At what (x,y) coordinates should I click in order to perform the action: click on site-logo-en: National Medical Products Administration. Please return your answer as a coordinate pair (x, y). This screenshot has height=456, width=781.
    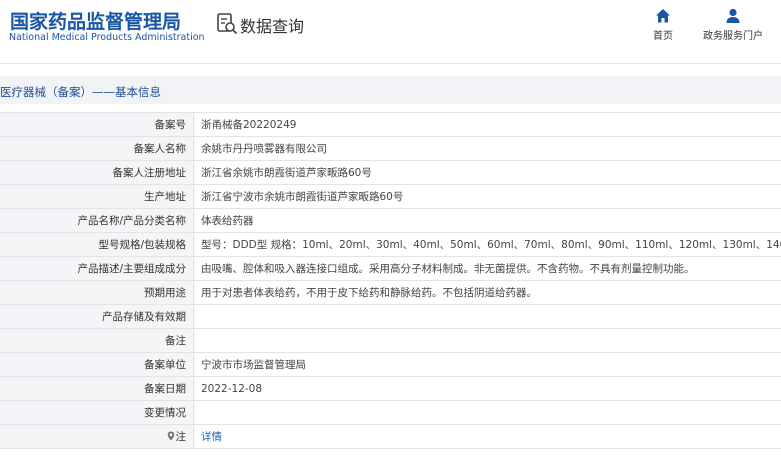
    Looking at the image, I should click on (107, 37).